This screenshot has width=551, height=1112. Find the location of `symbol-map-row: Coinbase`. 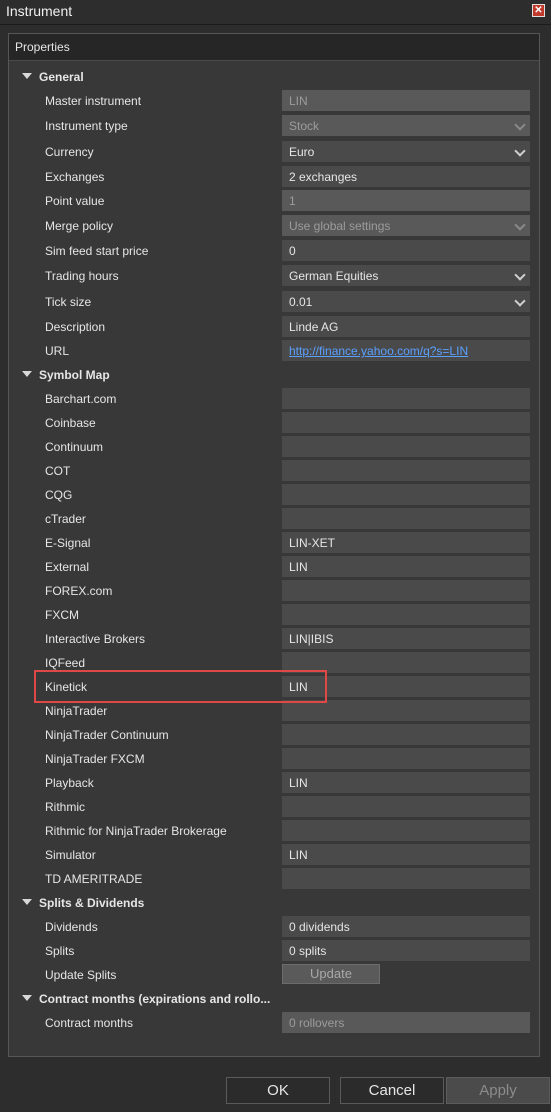

symbol-map-row: Coinbase is located at coordinates (274, 423).